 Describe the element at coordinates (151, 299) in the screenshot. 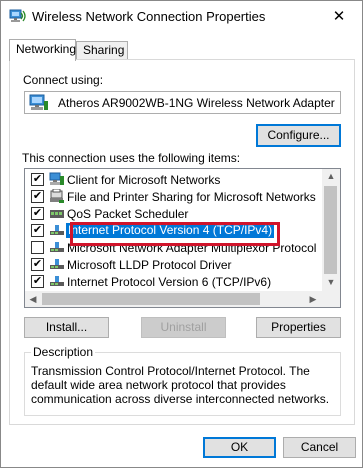

I see `horizontal-scroll-thumb` at that location.